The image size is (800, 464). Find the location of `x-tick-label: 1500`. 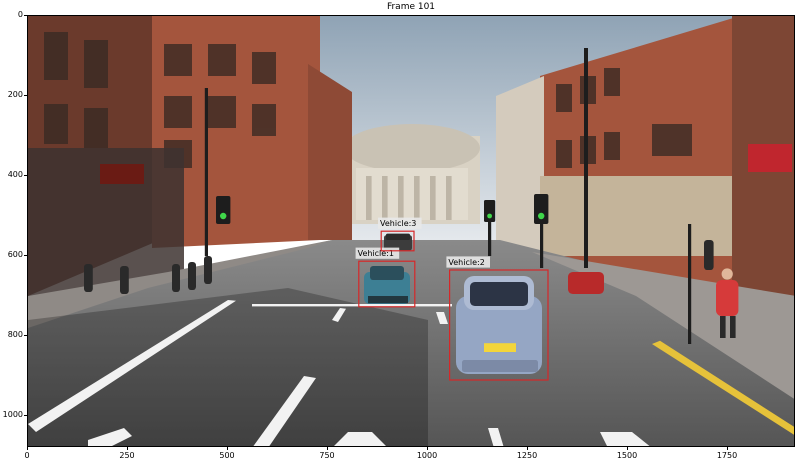

x-tick-label: 1500 is located at coordinates (627, 455).